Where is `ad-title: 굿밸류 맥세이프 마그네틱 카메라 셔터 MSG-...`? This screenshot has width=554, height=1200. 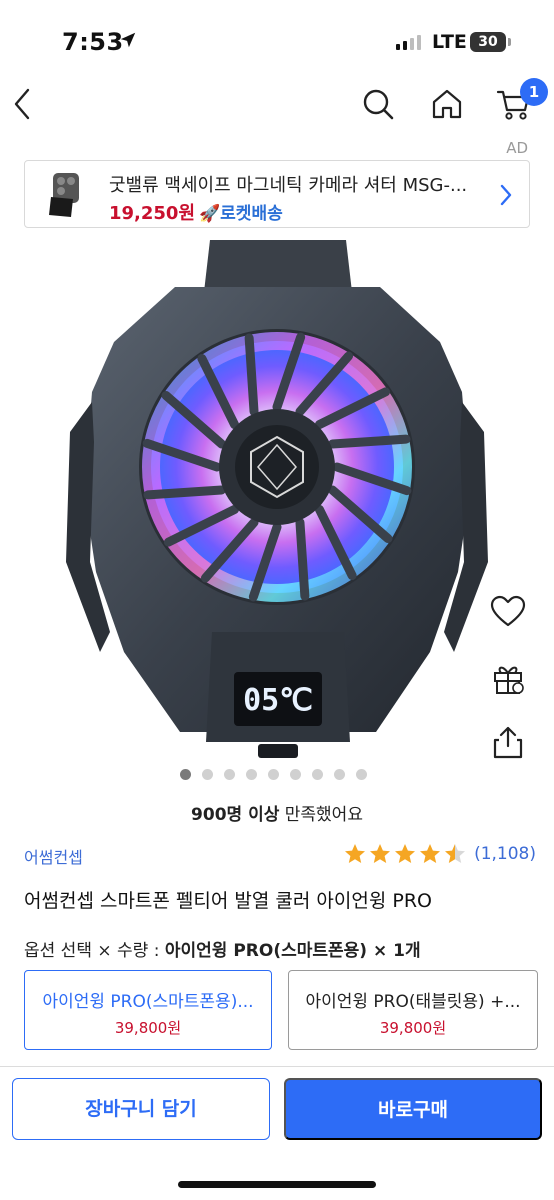
ad-title: 굿밸류 맥세이프 마그네틱 카메라 셔터 MSG-... is located at coordinates (288, 185).